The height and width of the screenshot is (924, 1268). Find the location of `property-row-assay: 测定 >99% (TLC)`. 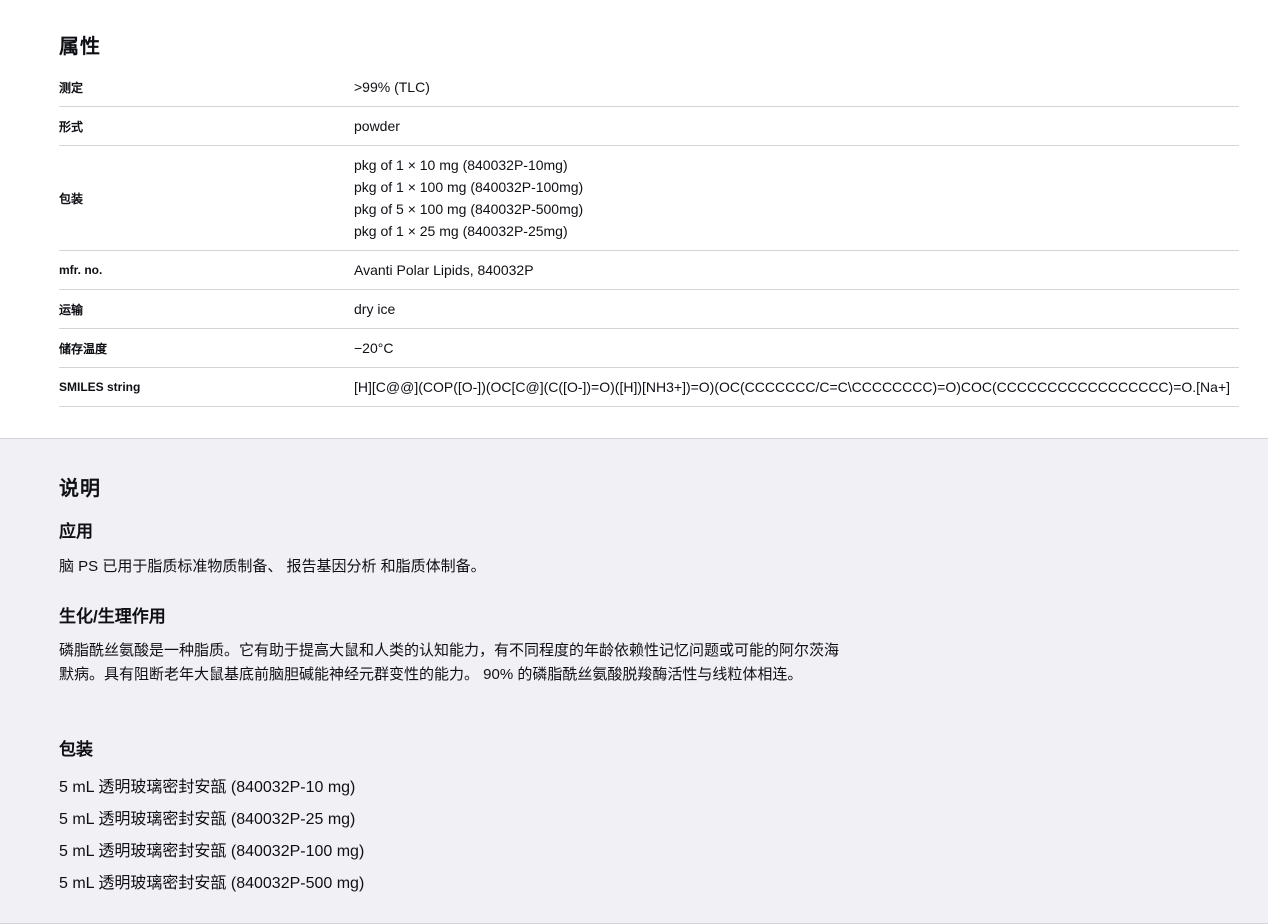

property-row-assay: 测定 >99% (TLC) is located at coordinates (649, 87).